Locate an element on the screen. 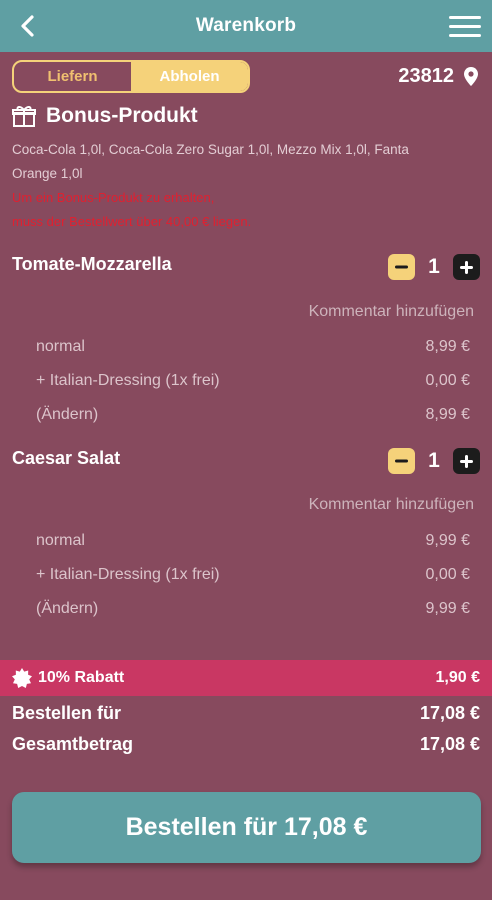  bonus-hint-line-1: Um ein Bonus-Produkt zu erhalten, is located at coordinates (113, 197).